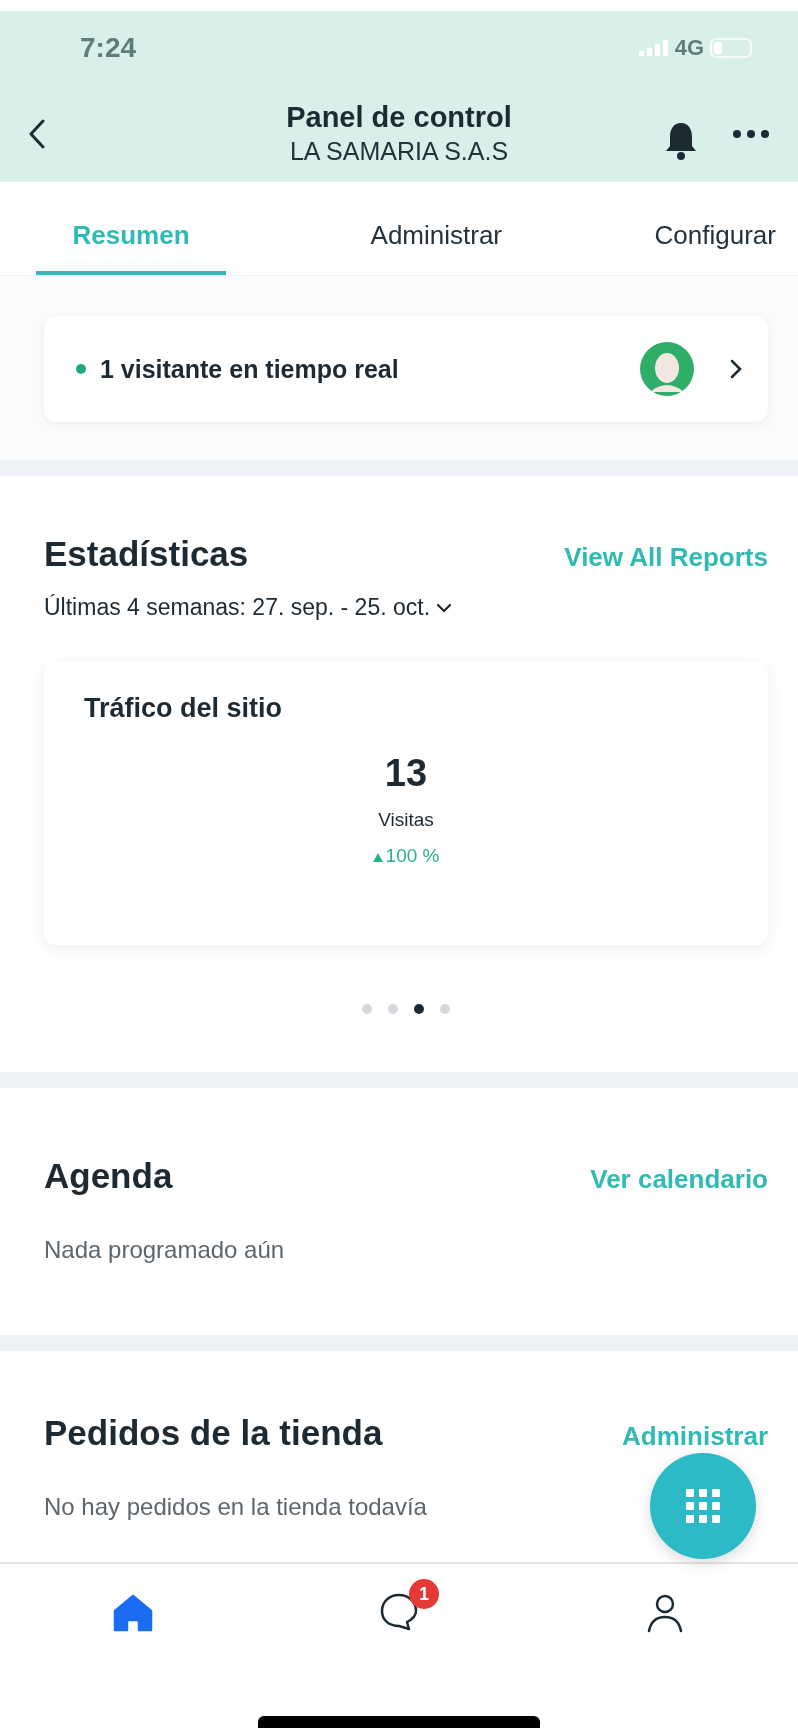  I want to click on status-time: 7:24, so click(108, 48).